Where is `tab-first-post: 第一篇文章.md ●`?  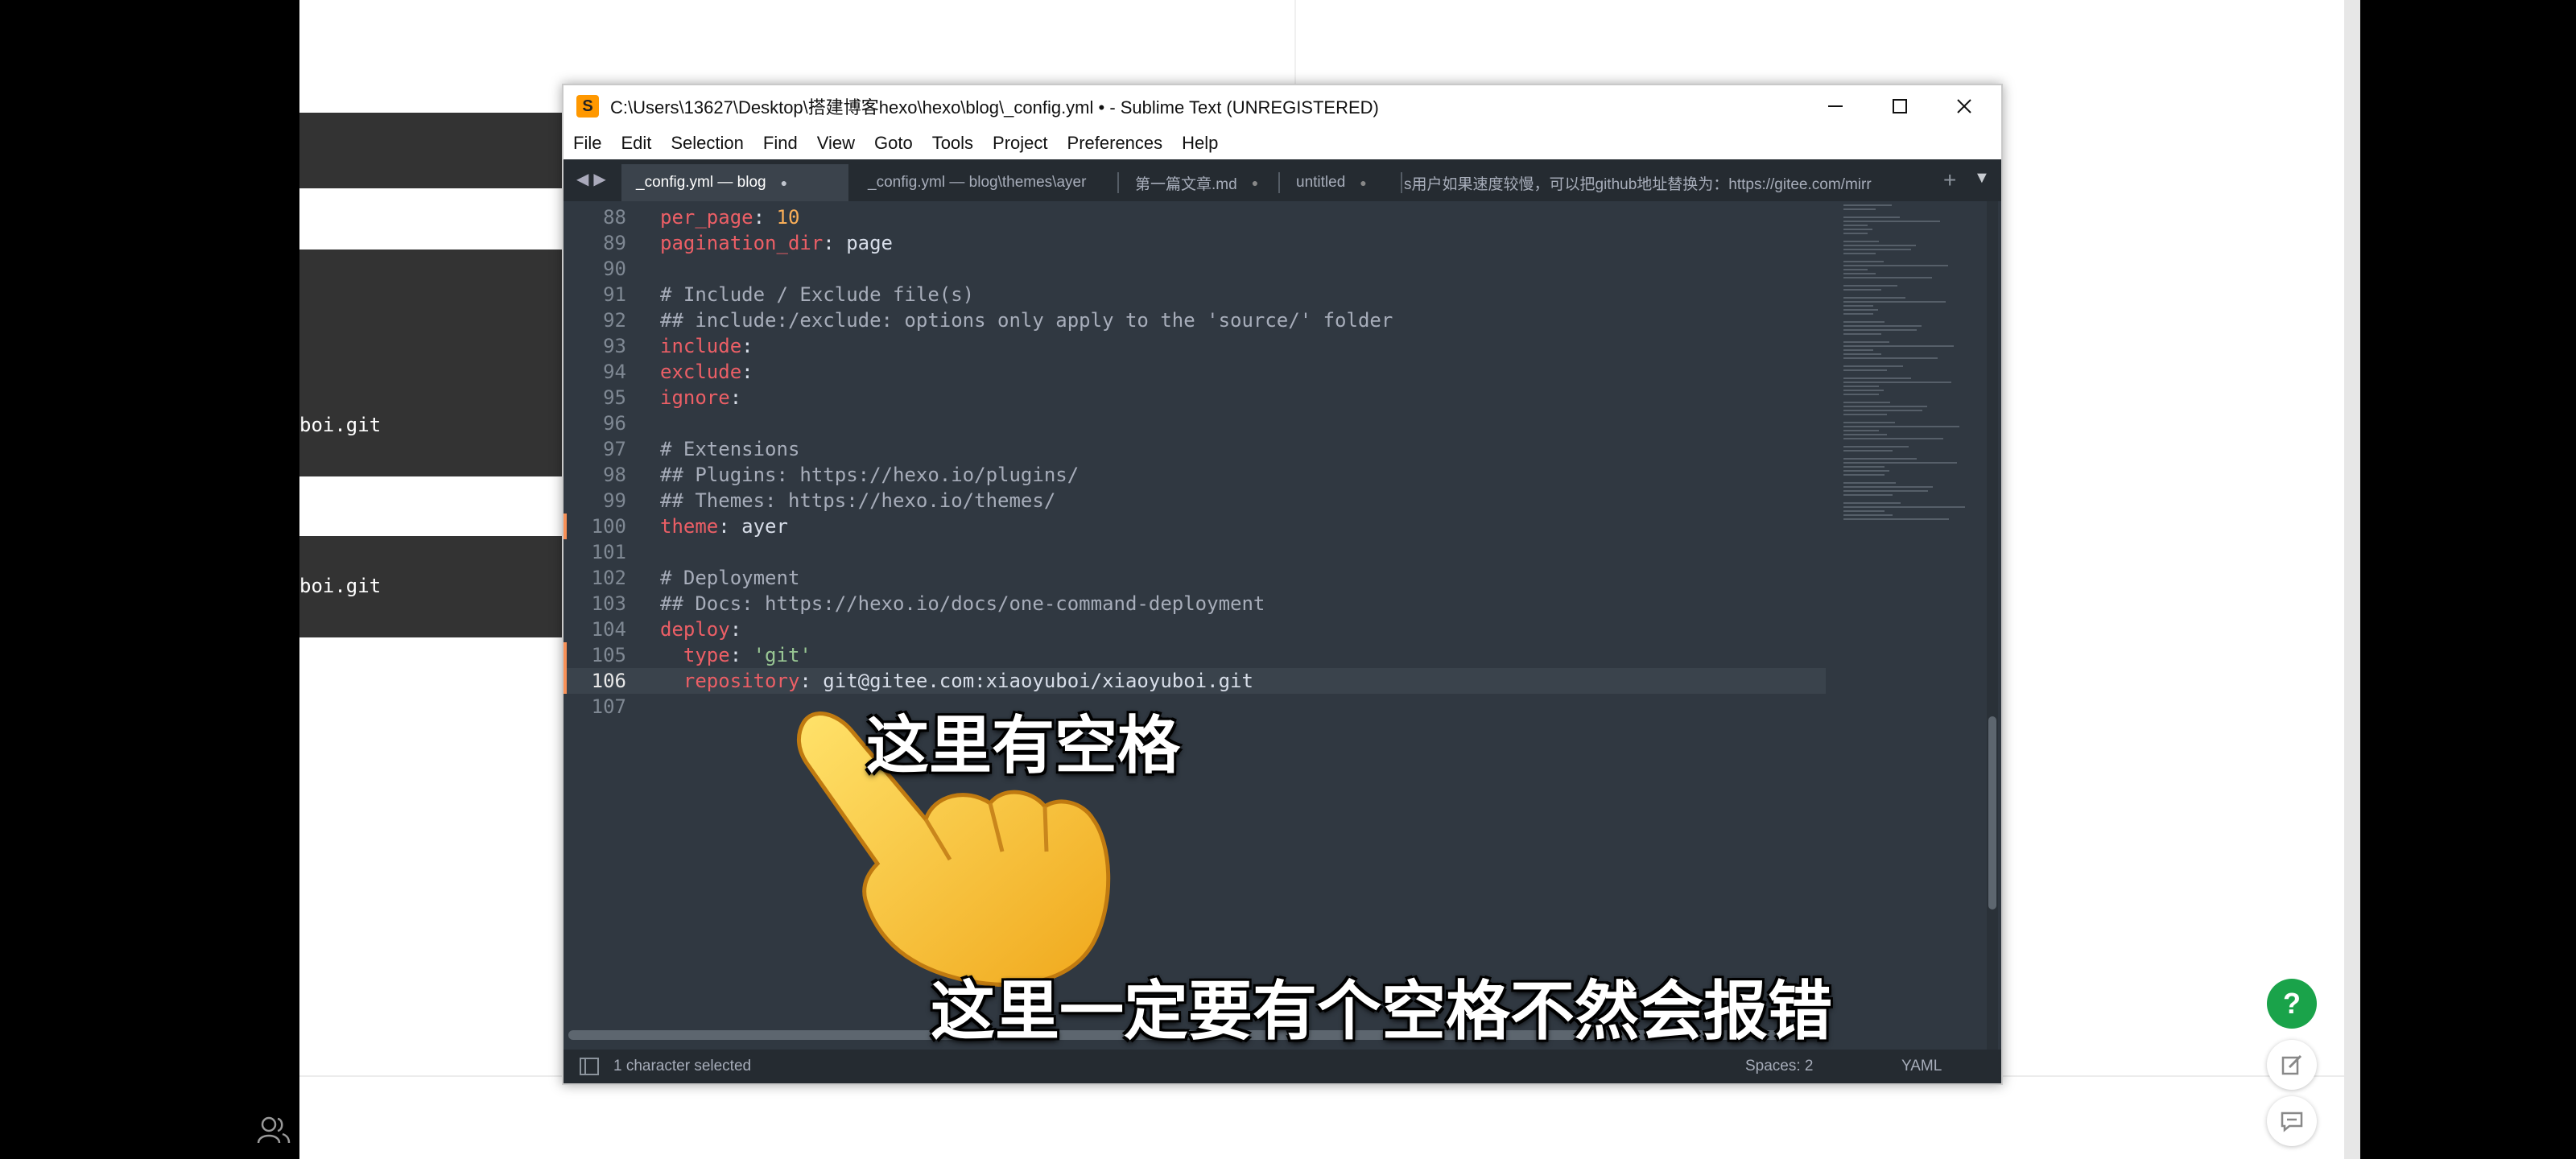
tab-first-post: 第一篇文章.md ● is located at coordinates (1199, 182).